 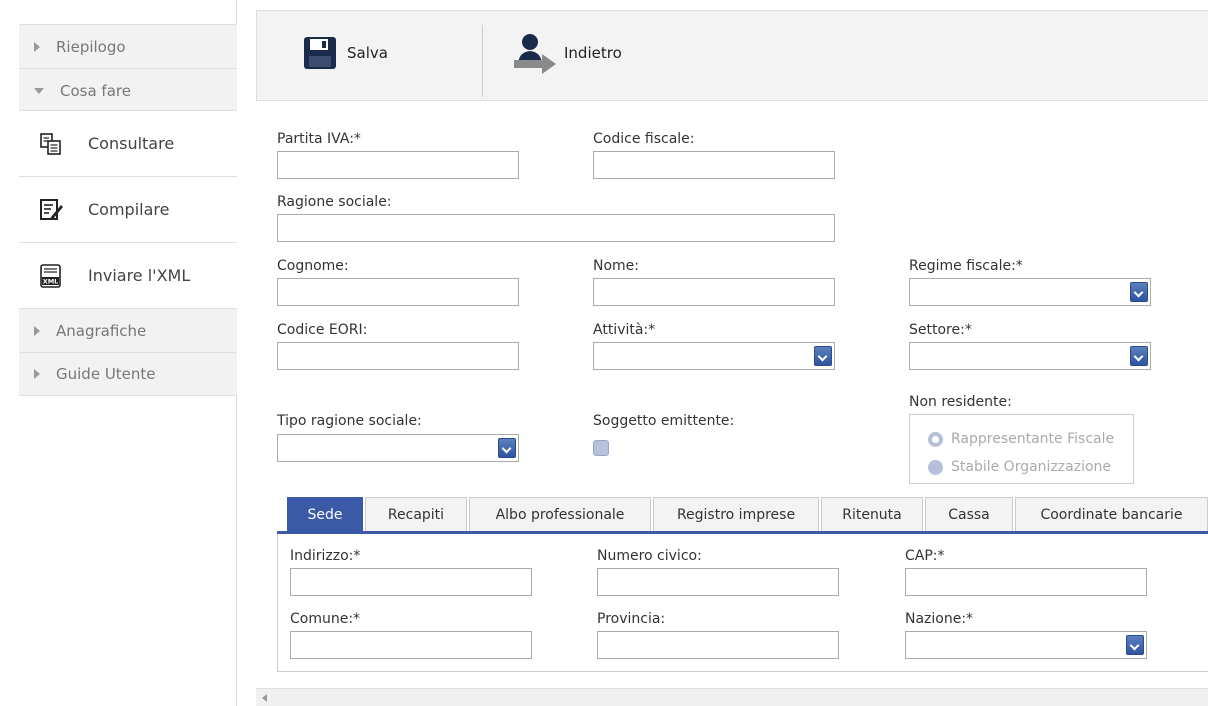 I want to click on cap-input, so click(x=1026, y=582).